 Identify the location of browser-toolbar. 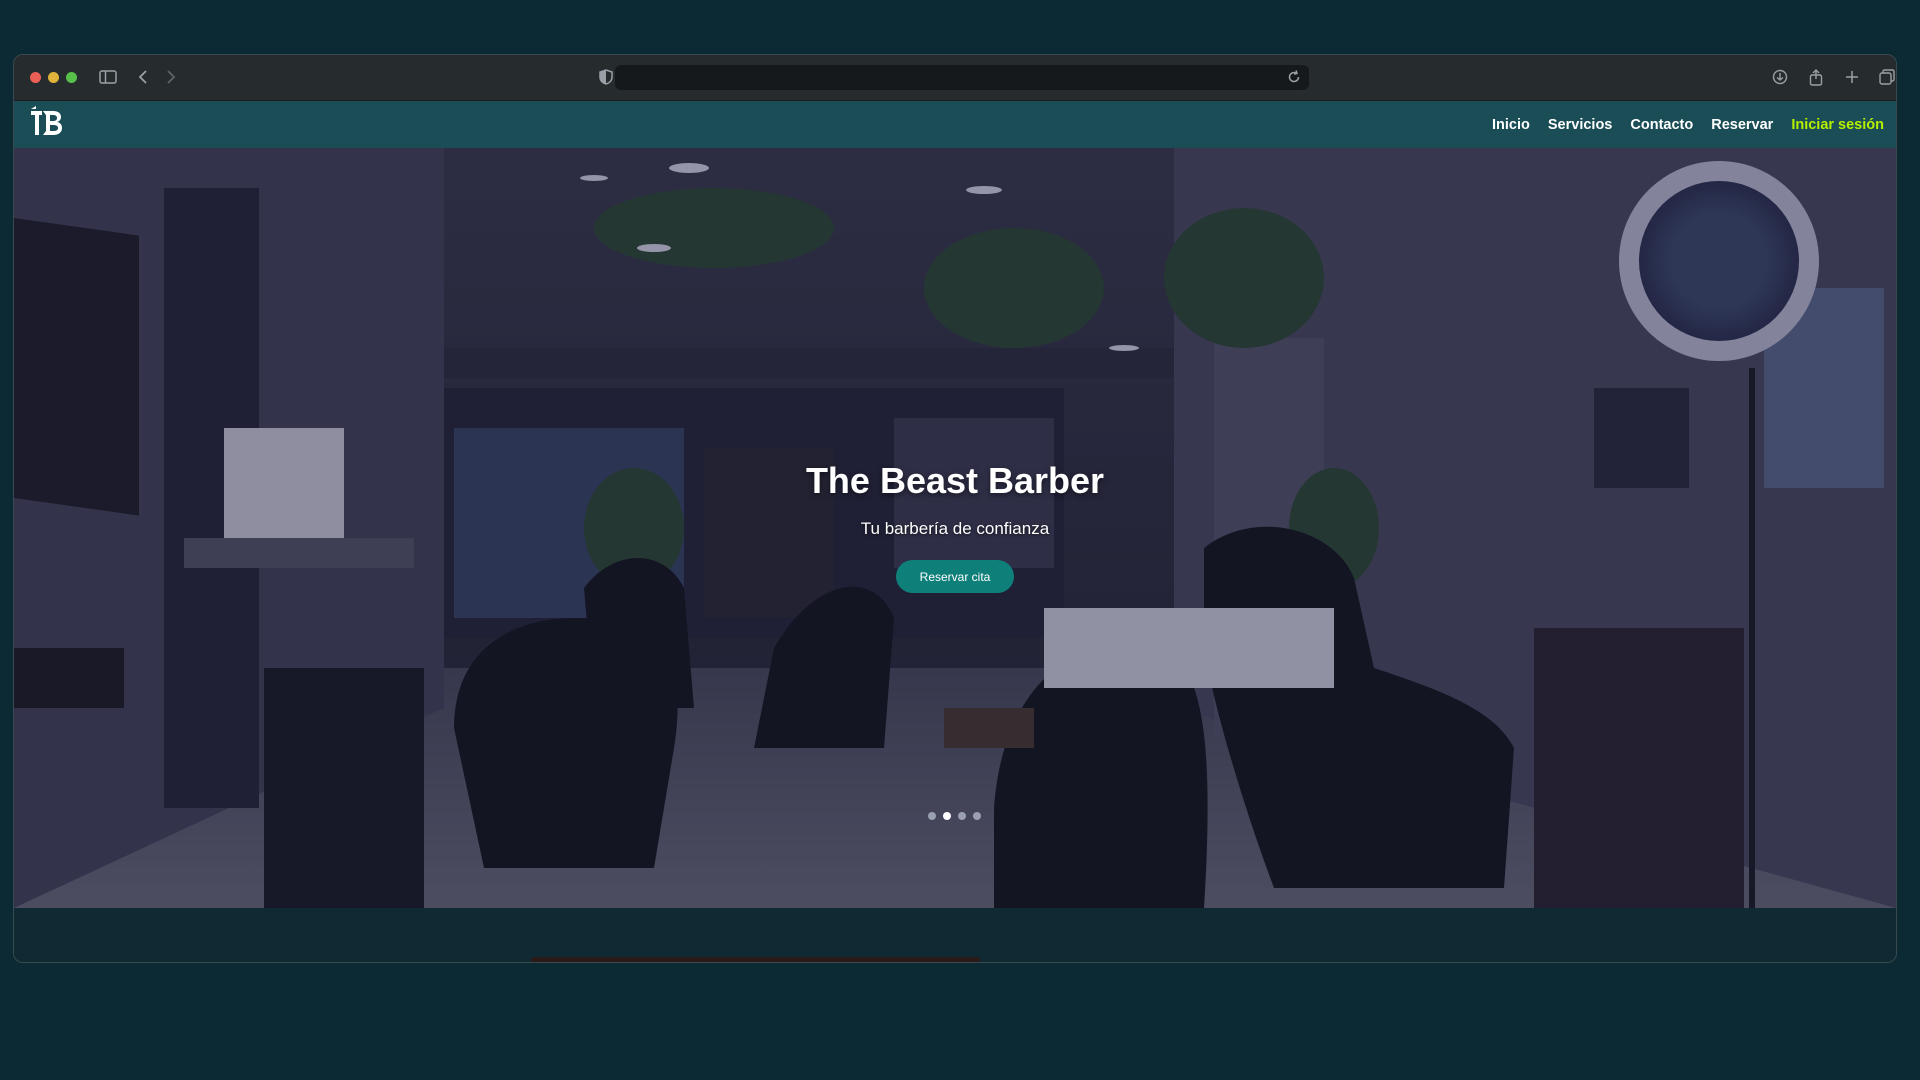
(955, 78).